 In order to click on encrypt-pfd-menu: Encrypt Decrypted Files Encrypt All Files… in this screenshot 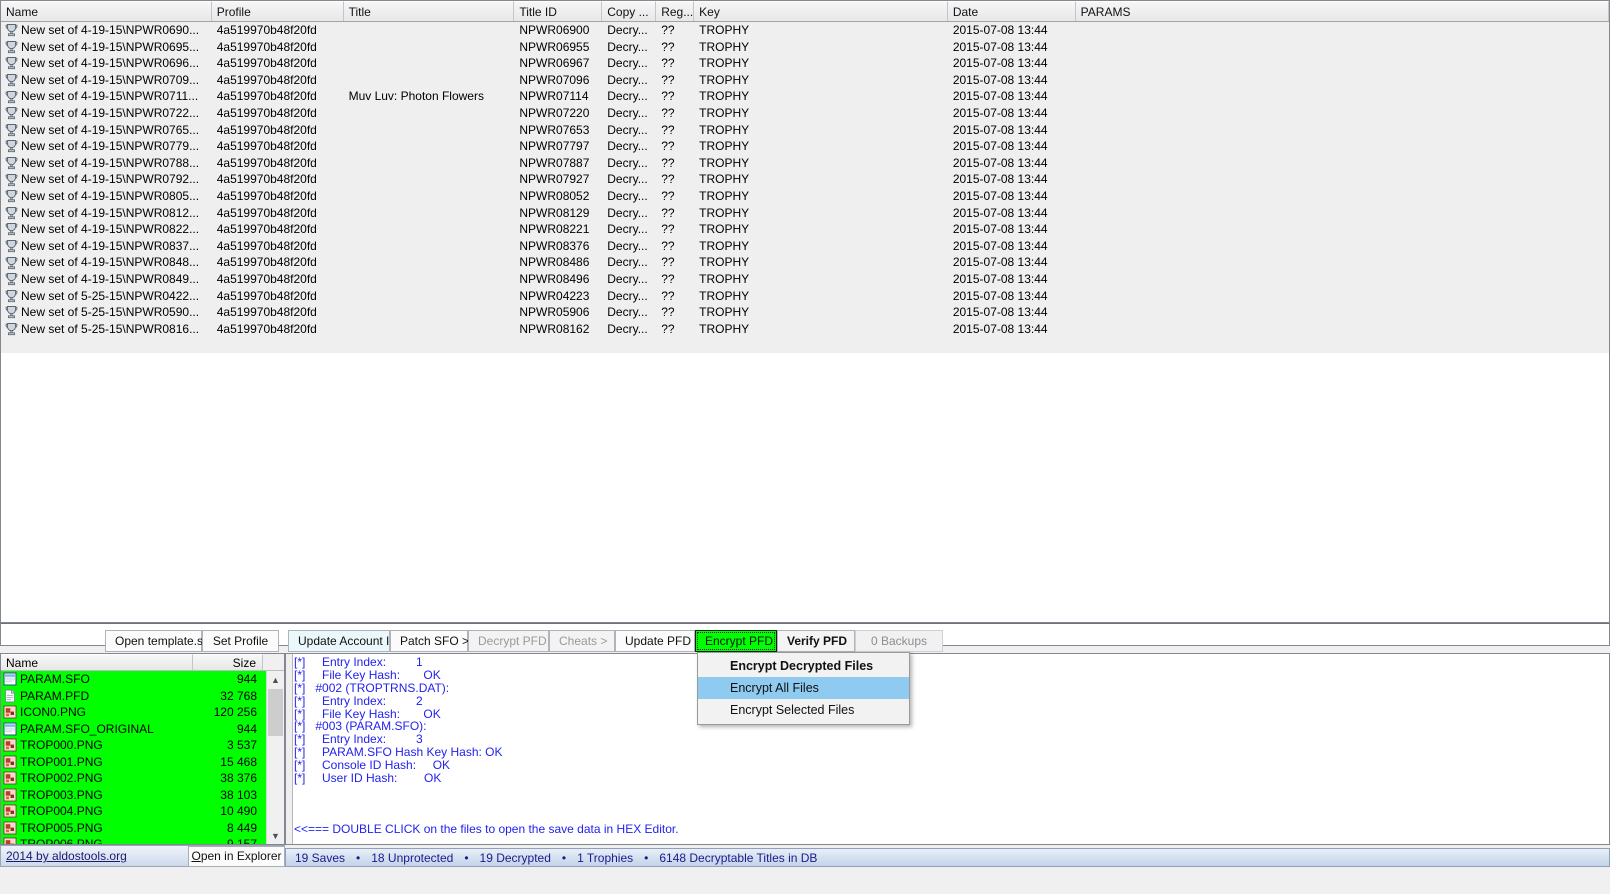, I will do `click(803, 688)`.